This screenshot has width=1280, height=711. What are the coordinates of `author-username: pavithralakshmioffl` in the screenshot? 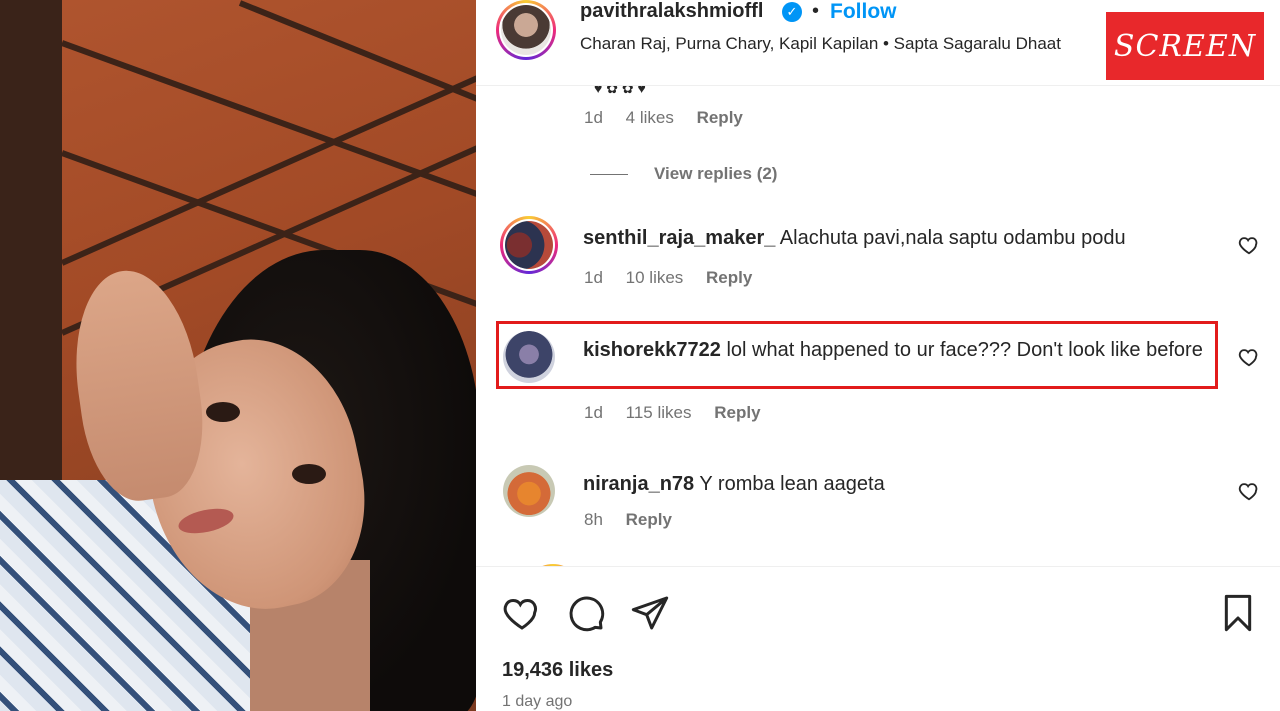 It's located at (671, 11).